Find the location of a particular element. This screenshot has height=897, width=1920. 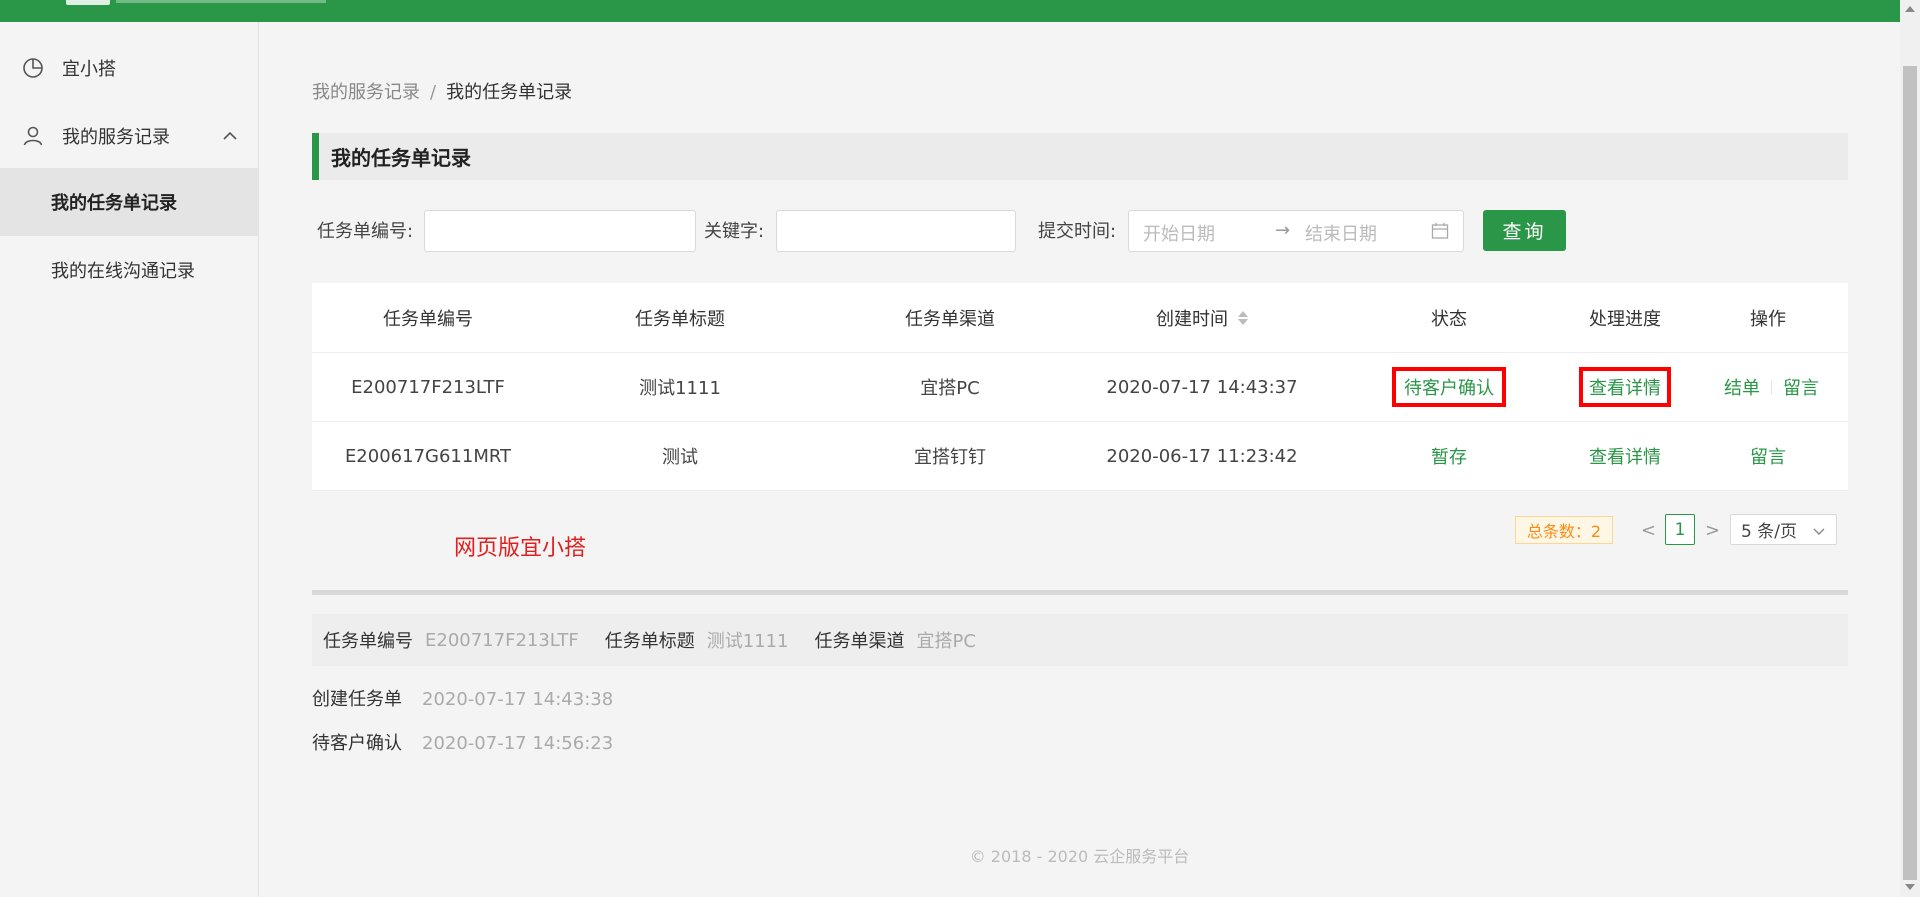

breadcrumb-current: 我的任务单记录 is located at coordinates (509, 92).